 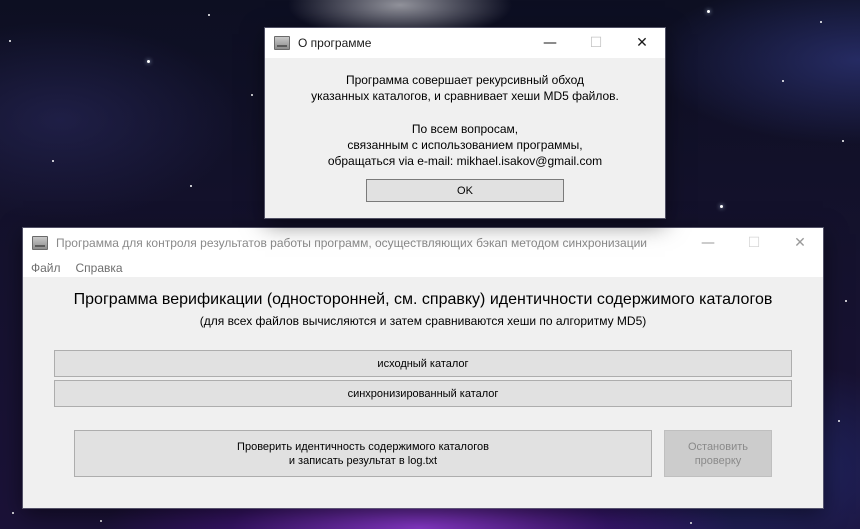 I want to click on stop-button: Остановить проверку, so click(x=718, y=453).